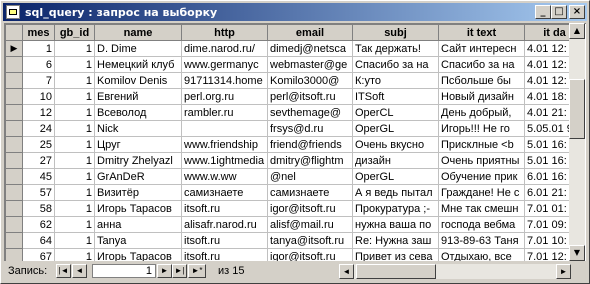 Image resolution: width=590 pixels, height=284 pixels. What do you see at coordinates (577, 142) in the screenshot?
I see `vertical-scrollbar: ▲ ▼` at bounding box center [577, 142].